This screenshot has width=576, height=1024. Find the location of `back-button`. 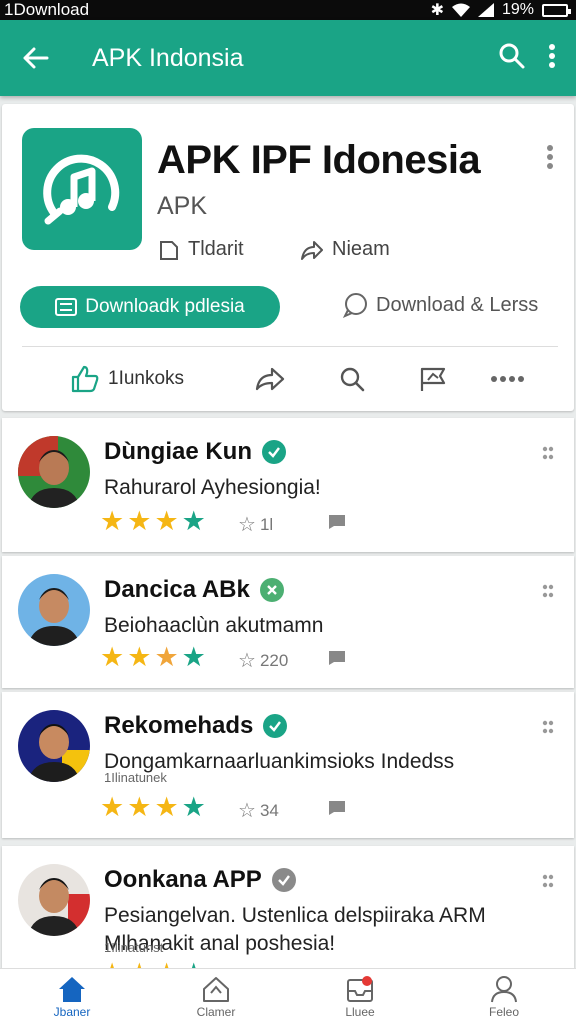

back-button is located at coordinates (35, 58).